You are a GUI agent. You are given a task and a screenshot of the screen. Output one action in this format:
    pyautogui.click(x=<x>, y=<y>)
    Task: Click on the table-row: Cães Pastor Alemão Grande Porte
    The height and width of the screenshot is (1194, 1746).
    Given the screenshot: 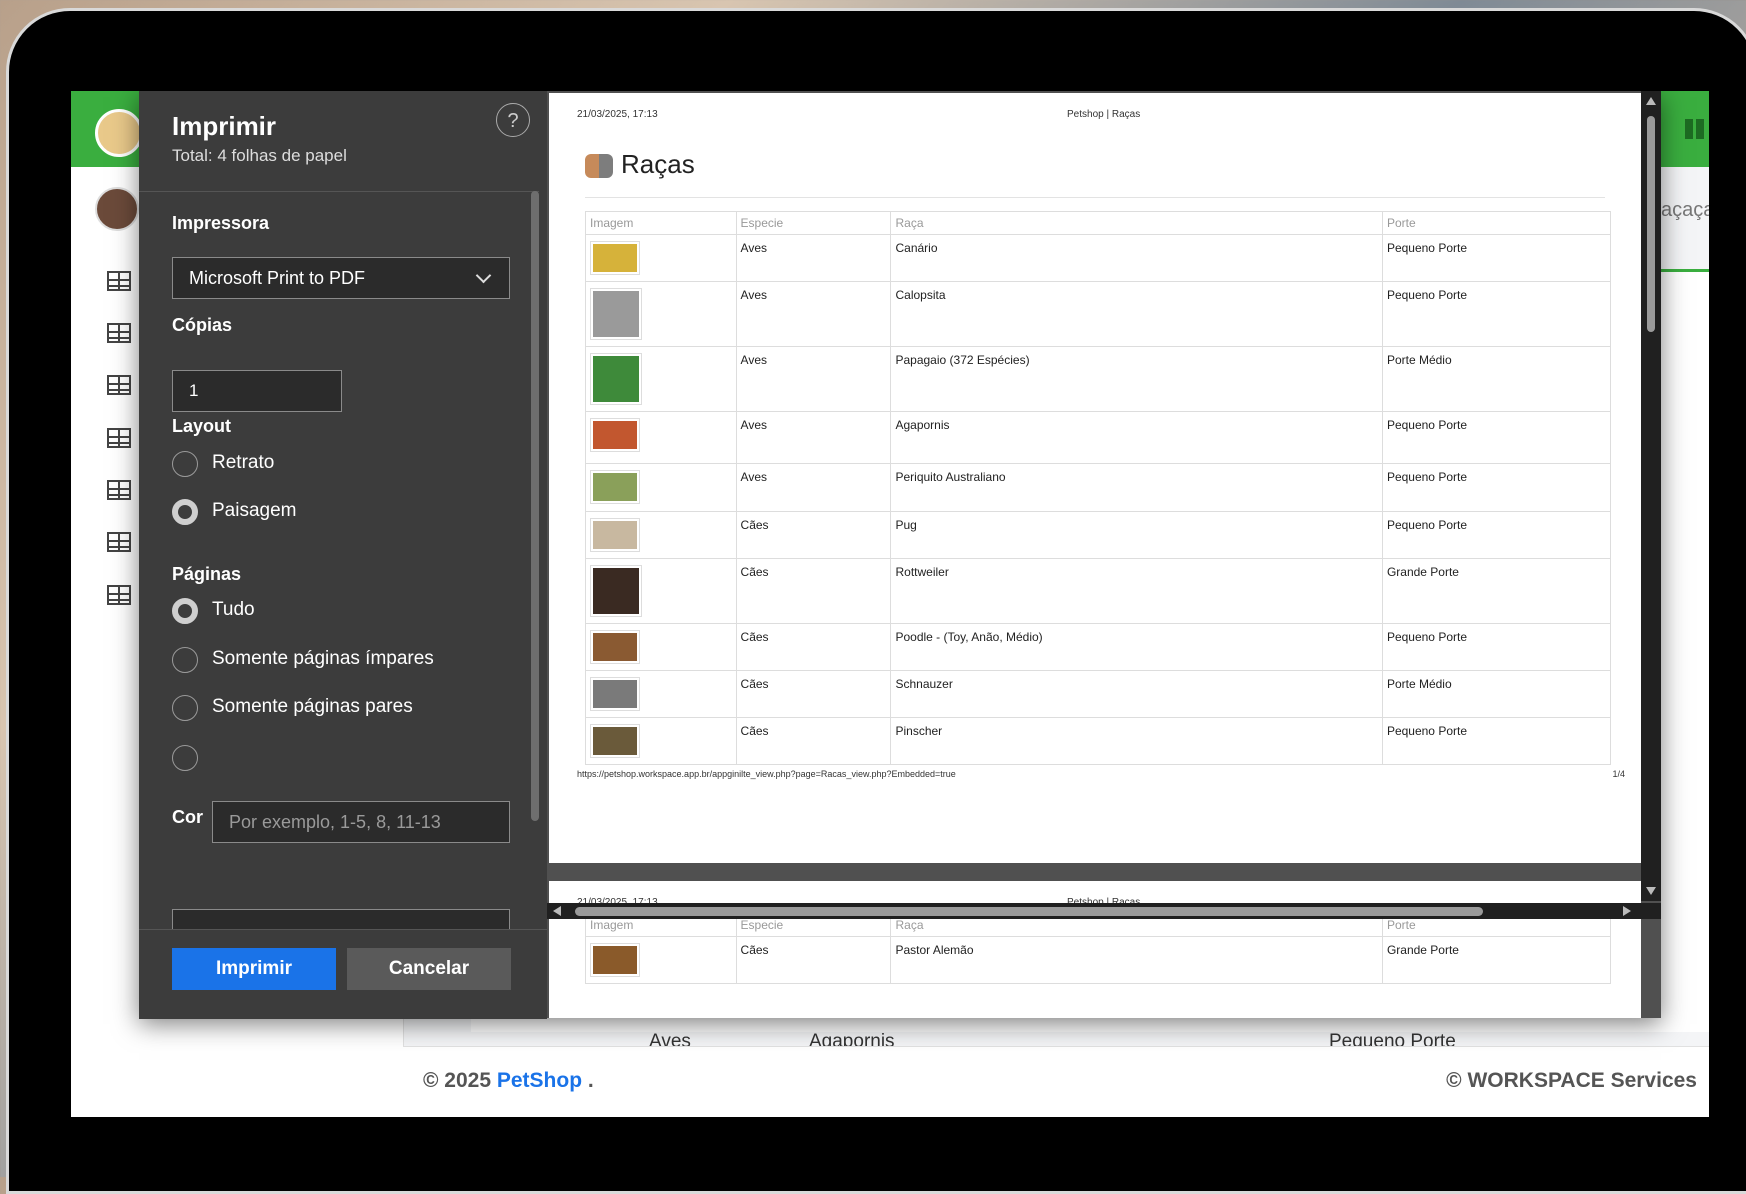 What is the action you would take?
    pyautogui.click(x=1098, y=960)
    